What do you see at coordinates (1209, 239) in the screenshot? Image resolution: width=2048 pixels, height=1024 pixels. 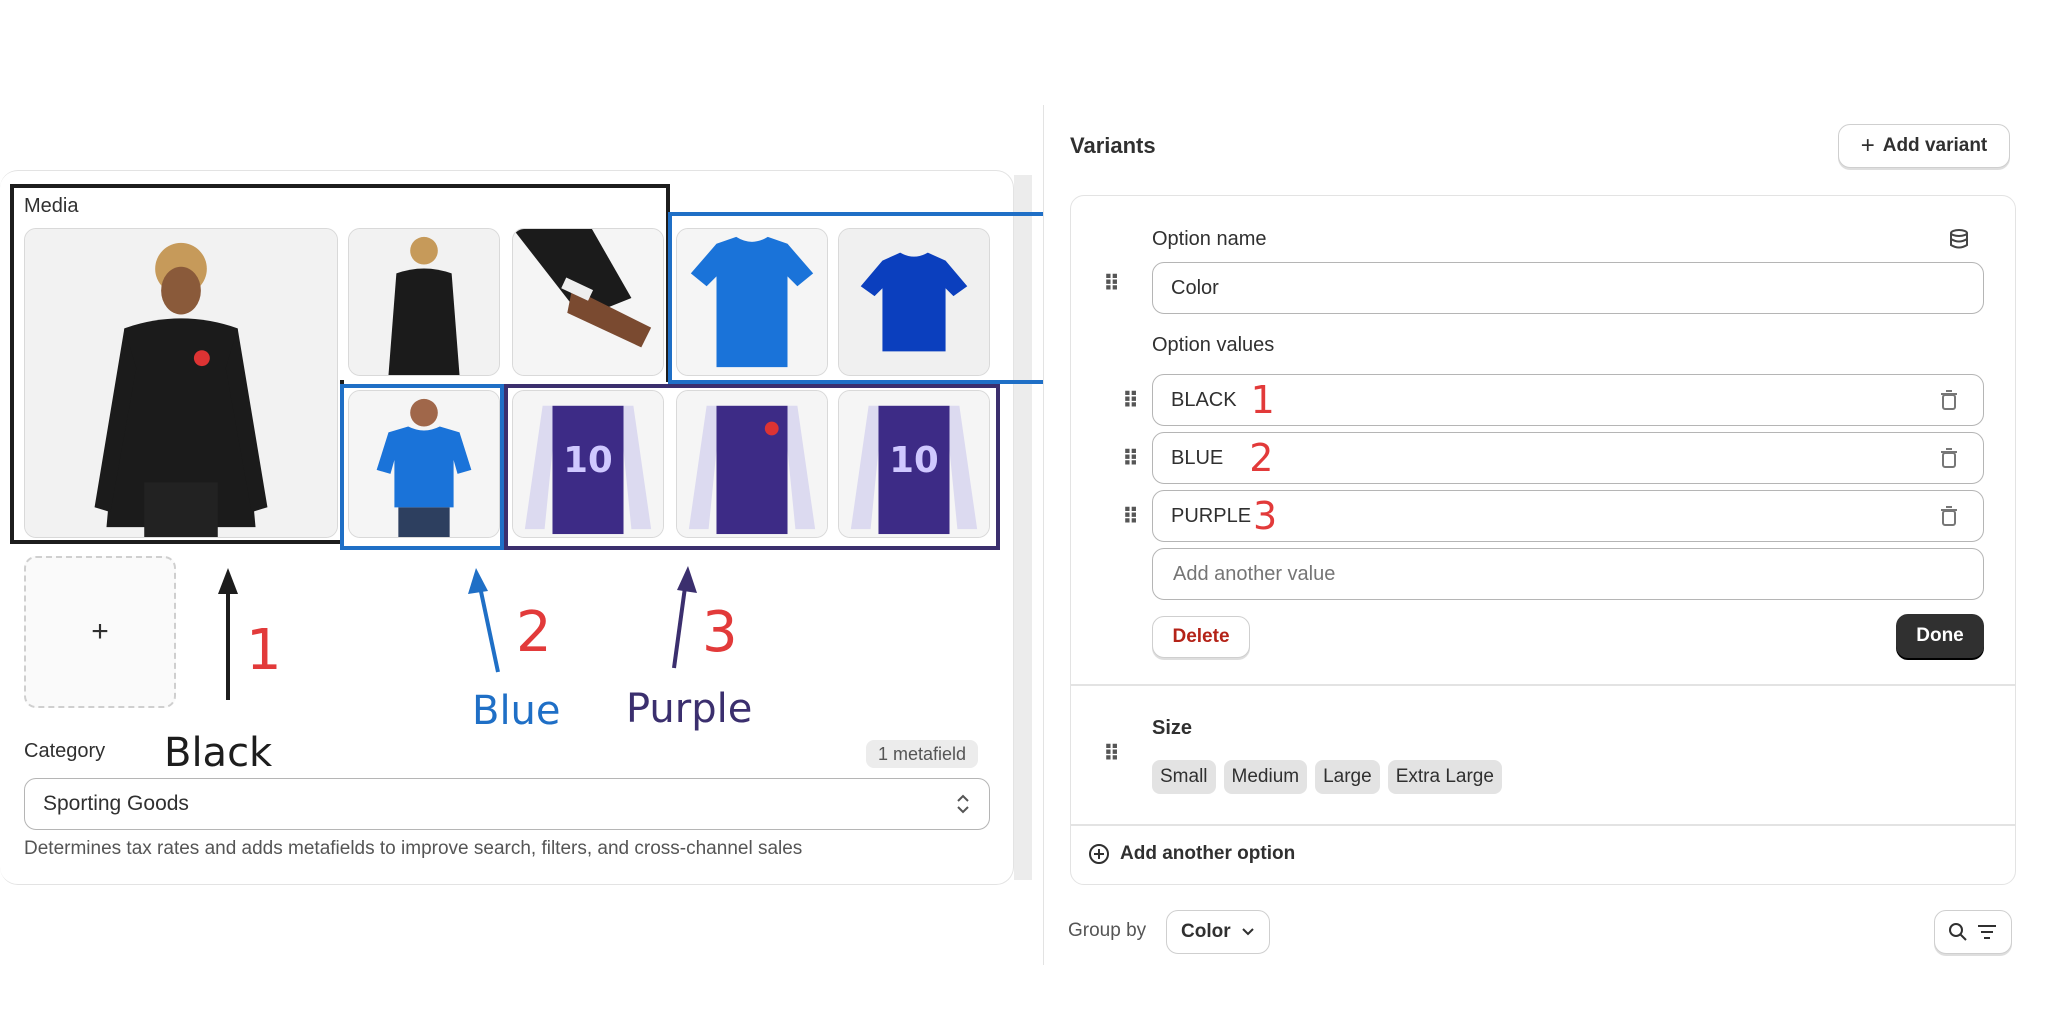 I see `option-name-label: Option name` at bounding box center [1209, 239].